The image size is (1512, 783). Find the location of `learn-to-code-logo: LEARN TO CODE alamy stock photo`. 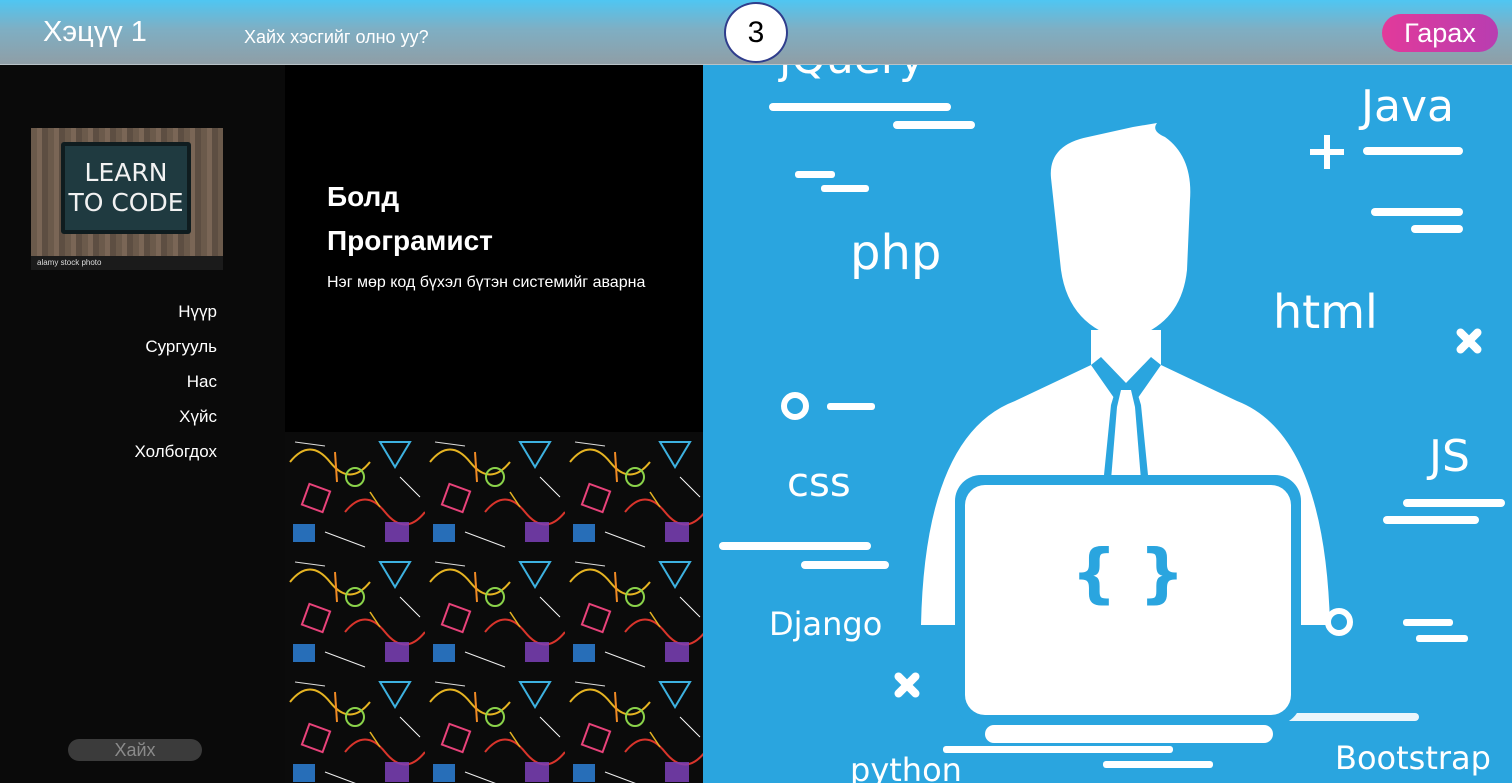

learn-to-code-logo: LEARN TO CODE alamy stock photo is located at coordinates (127, 199).